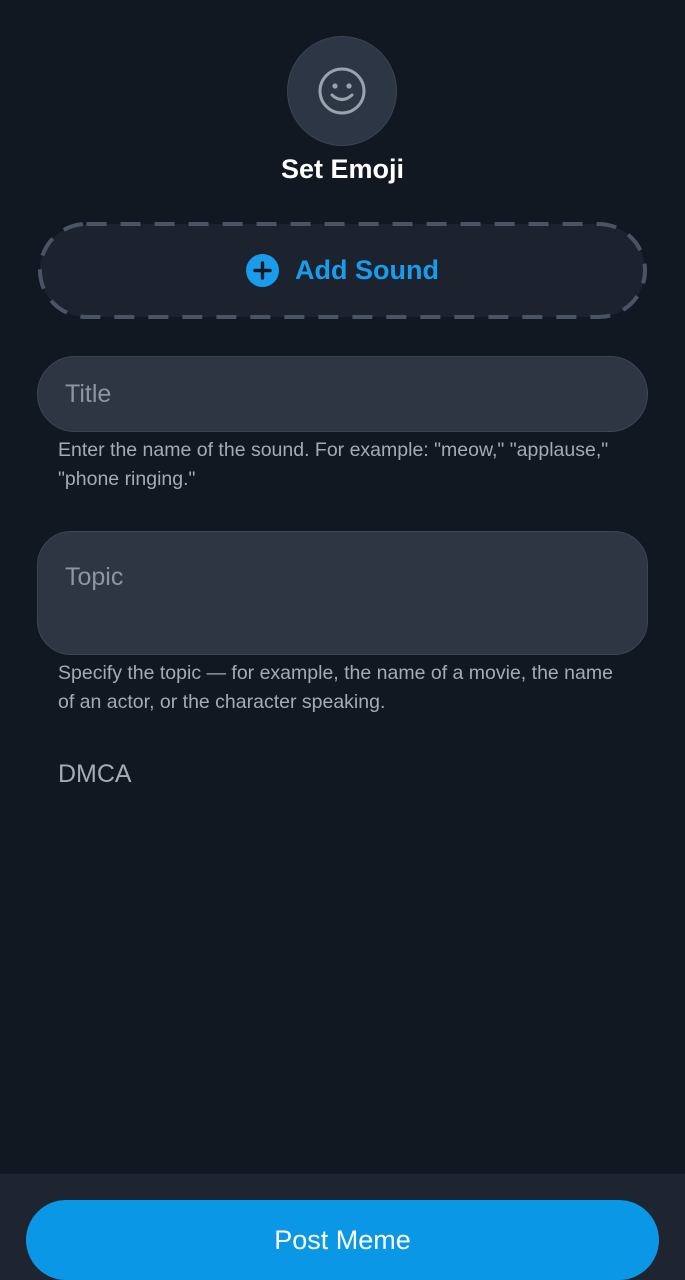 The image size is (685, 1280). I want to click on set-emoji-button, so click(342, 91).